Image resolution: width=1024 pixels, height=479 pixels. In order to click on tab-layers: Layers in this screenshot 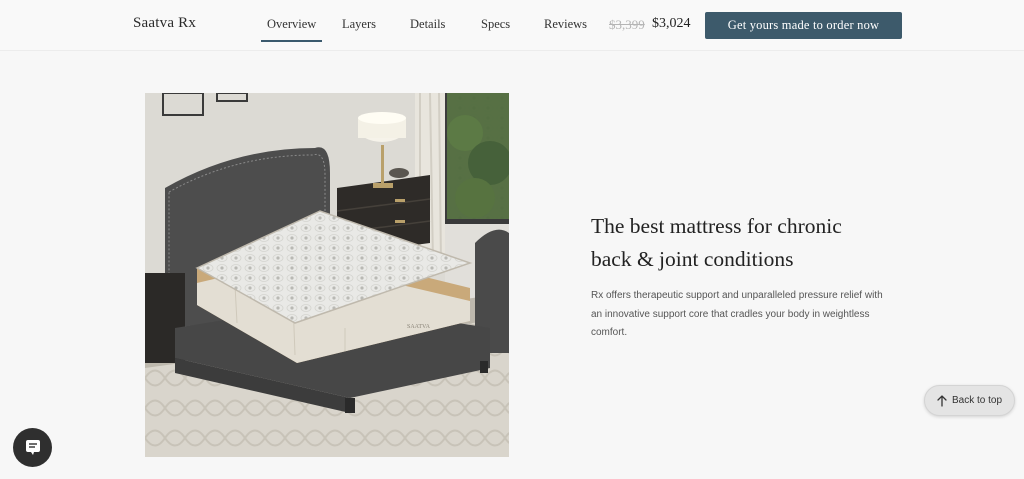, I will do `click(359, 24)`.